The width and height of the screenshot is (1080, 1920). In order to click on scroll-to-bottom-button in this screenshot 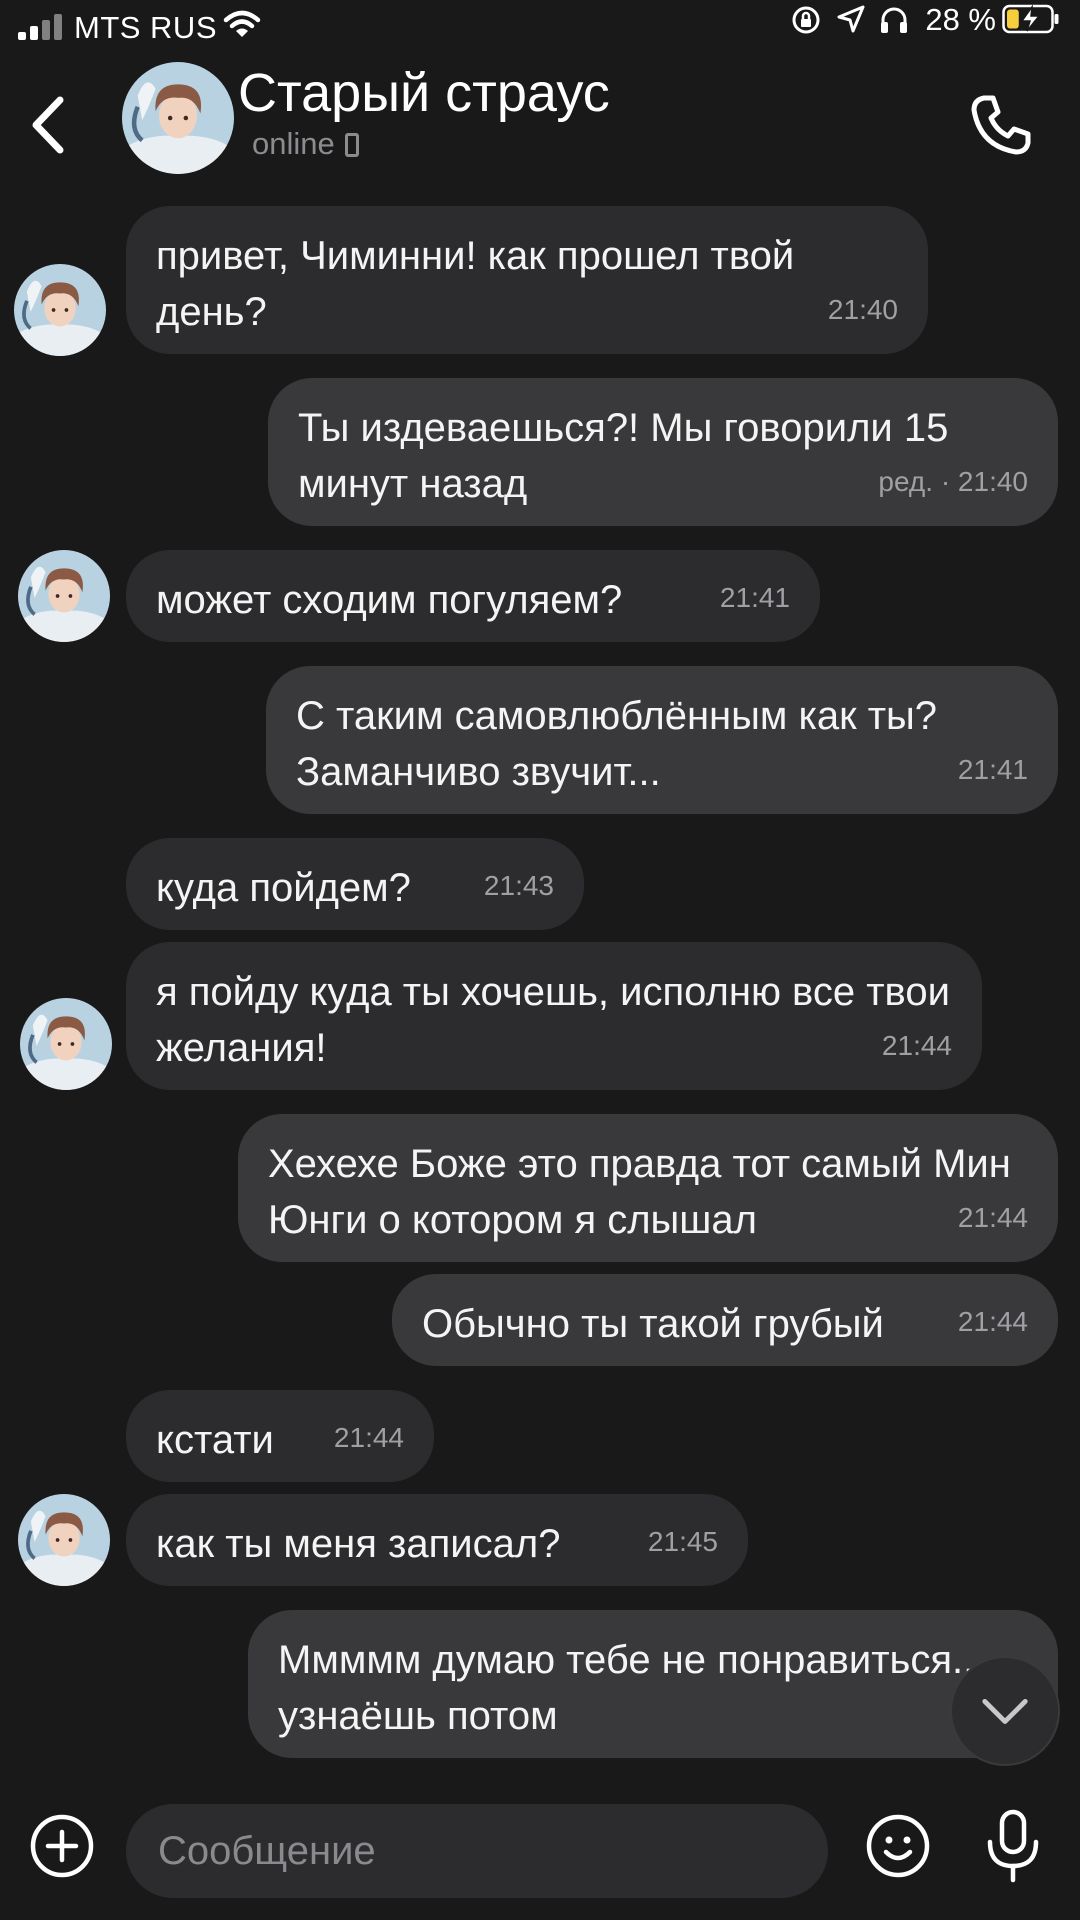, I will do `click(1005, 1711)`.